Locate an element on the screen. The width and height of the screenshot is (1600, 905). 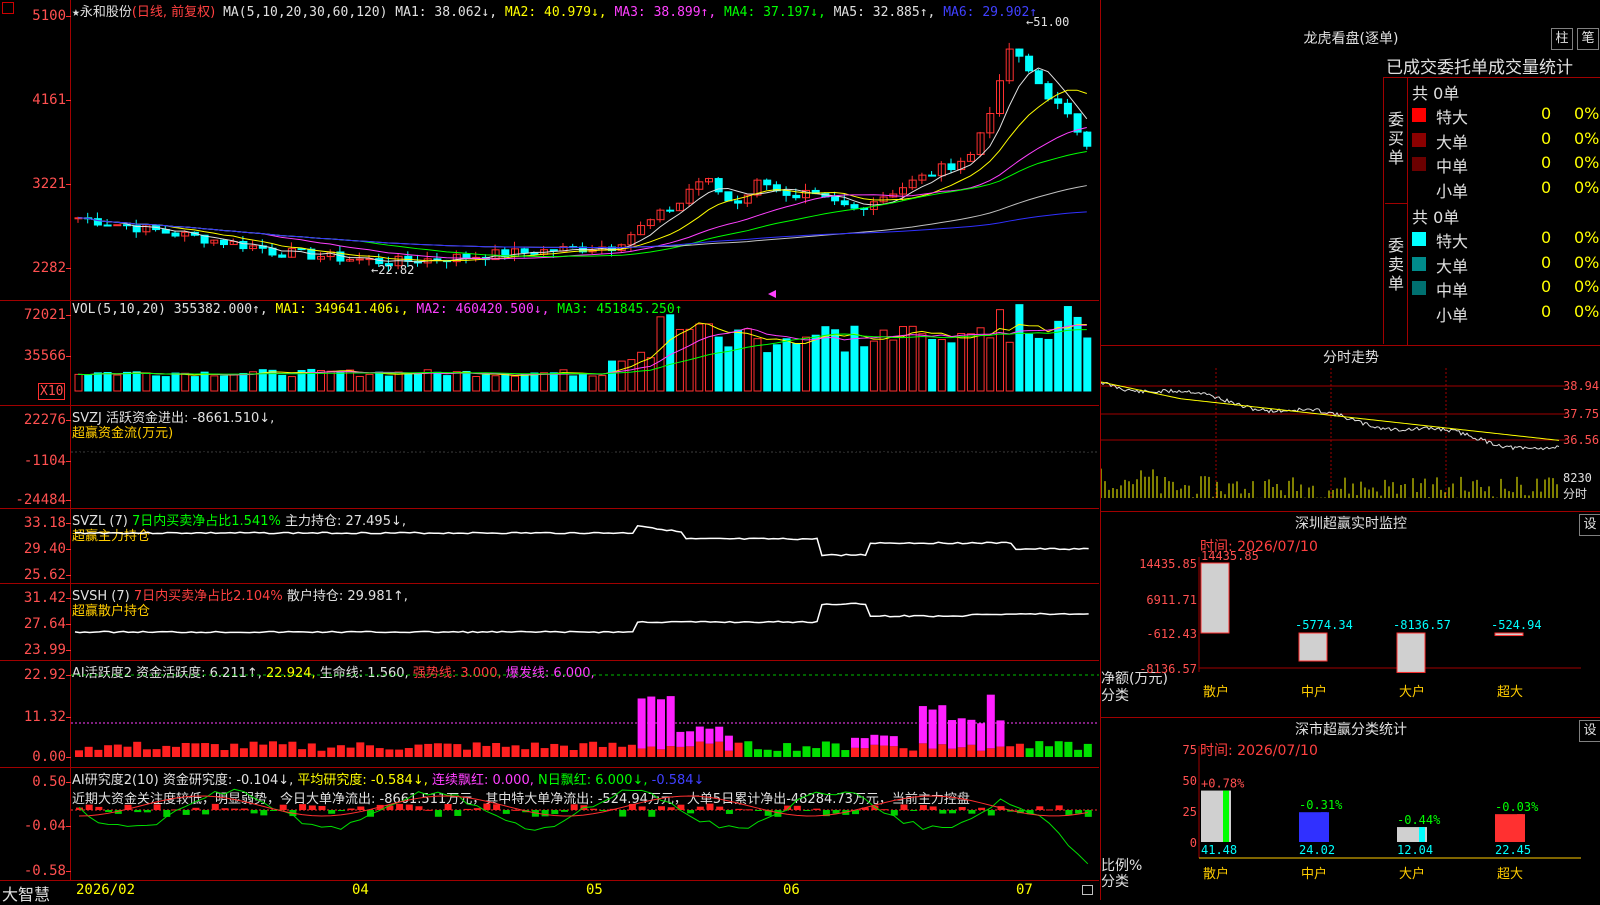
total-sell: 共 0单 is located at coordinates (1436, 217).